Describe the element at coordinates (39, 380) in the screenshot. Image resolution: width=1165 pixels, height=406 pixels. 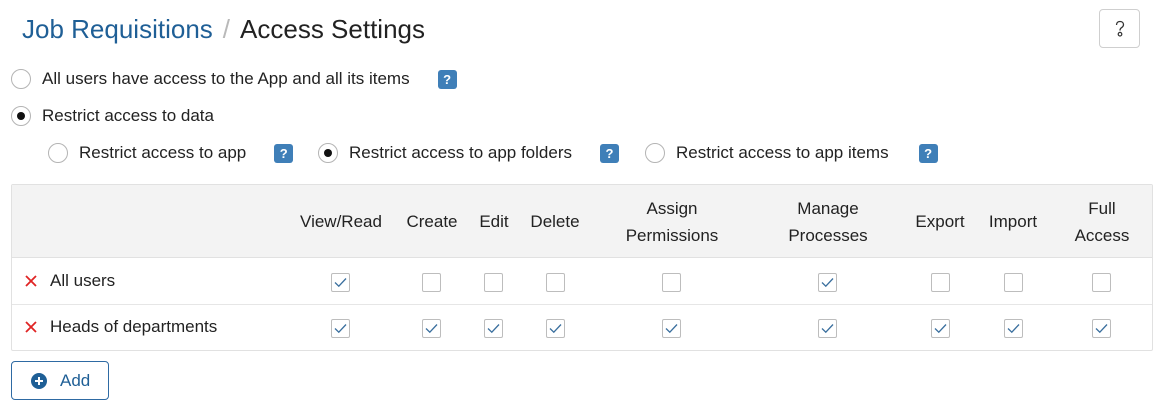
I see `plus-circle-icon` at that location.